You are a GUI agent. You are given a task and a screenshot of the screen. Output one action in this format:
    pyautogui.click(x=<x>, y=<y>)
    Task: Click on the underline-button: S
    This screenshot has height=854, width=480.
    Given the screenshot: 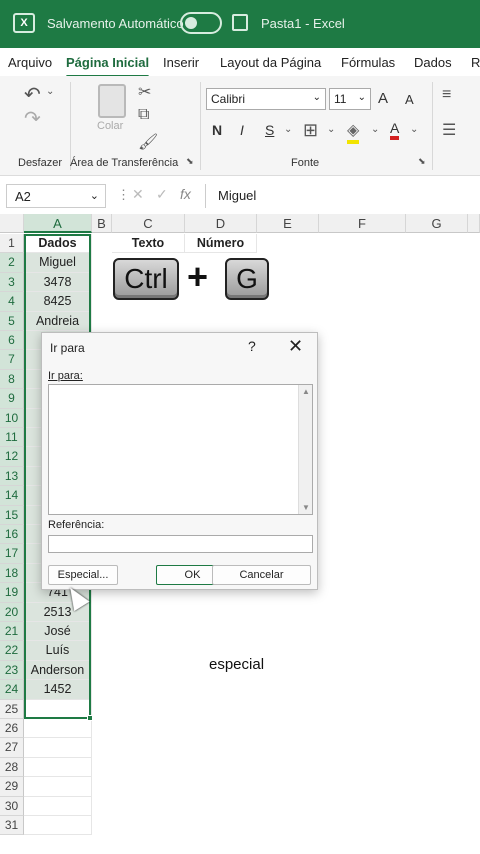 What is the action you would take?
    pyautogui.click(x=269, y=130)
    